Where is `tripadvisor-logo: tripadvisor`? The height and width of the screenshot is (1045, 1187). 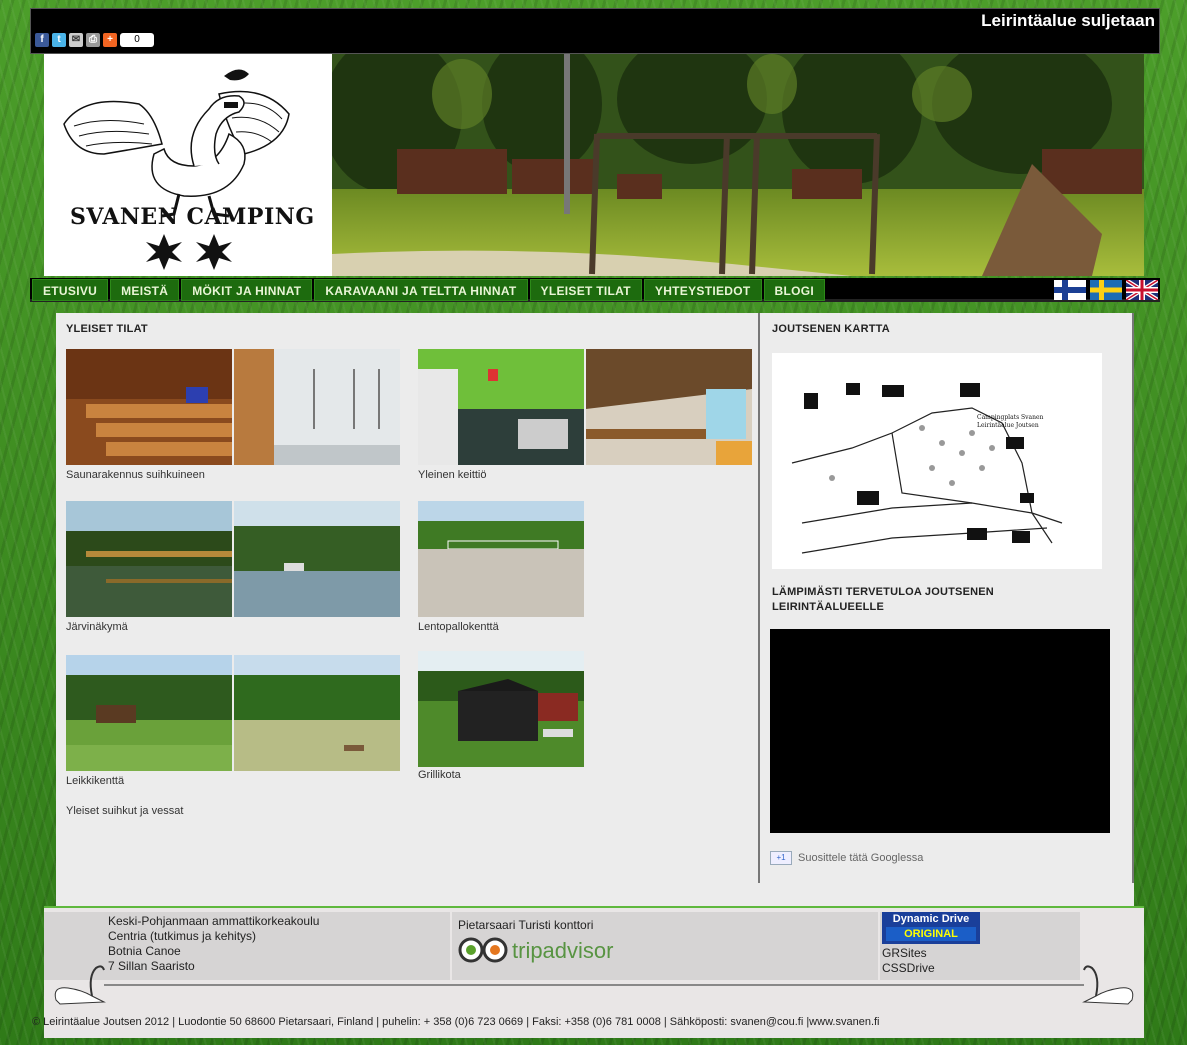 tripadvisor-logo: tripadvisor is located at coordinates (668, 950).